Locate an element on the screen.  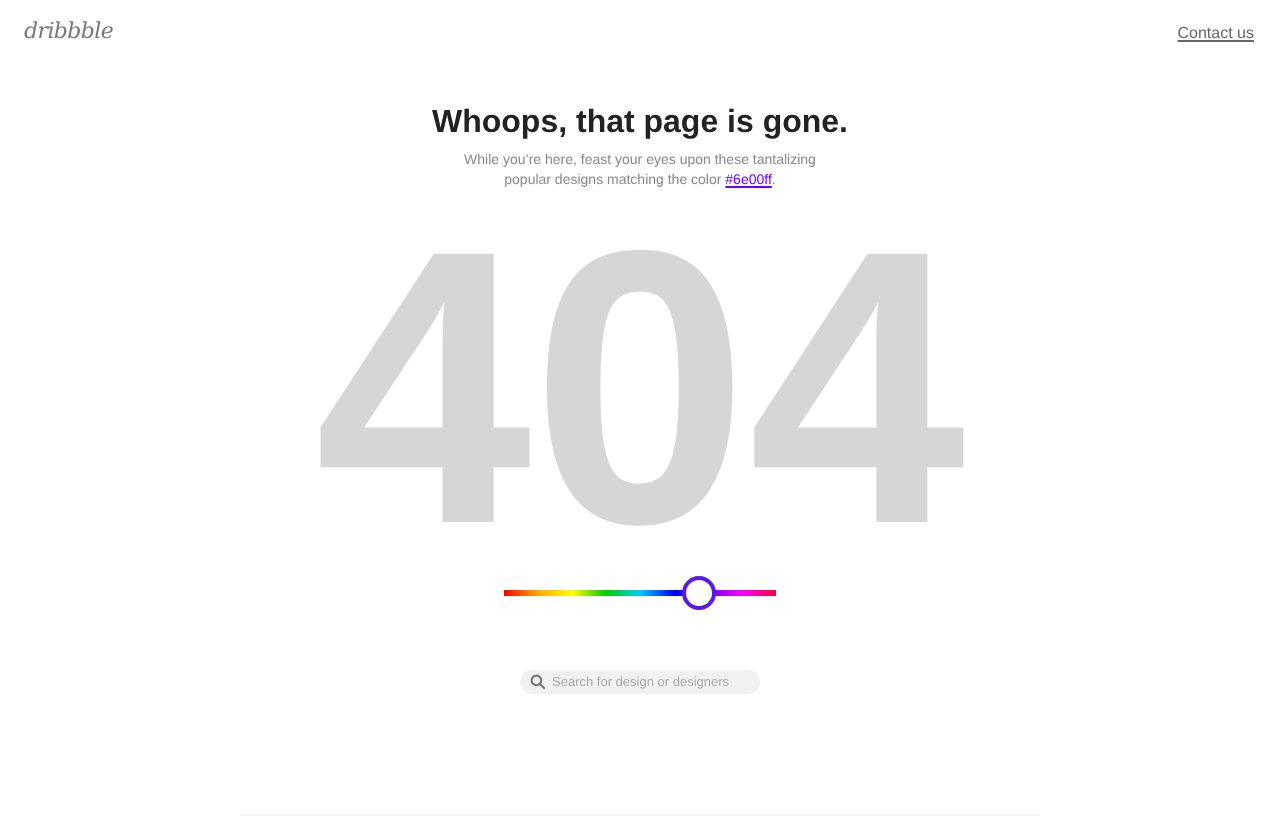
page-title: Whoops, that page is gone. is located at coordinates (640, 124).